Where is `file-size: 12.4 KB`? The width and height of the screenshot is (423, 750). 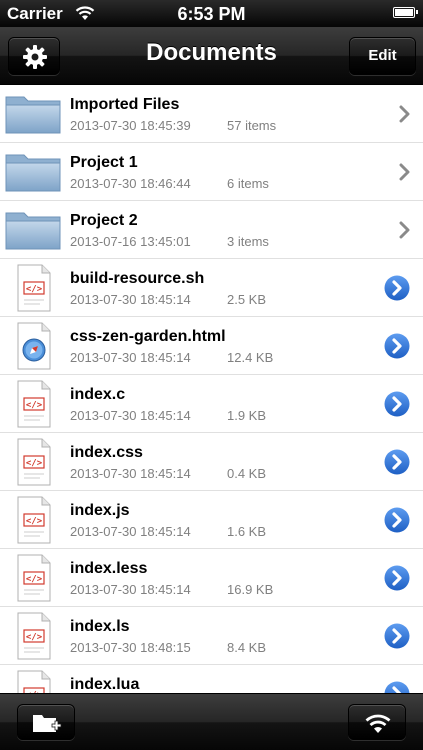
file-size: 12.4 KB is located at coordinates (250, 357).